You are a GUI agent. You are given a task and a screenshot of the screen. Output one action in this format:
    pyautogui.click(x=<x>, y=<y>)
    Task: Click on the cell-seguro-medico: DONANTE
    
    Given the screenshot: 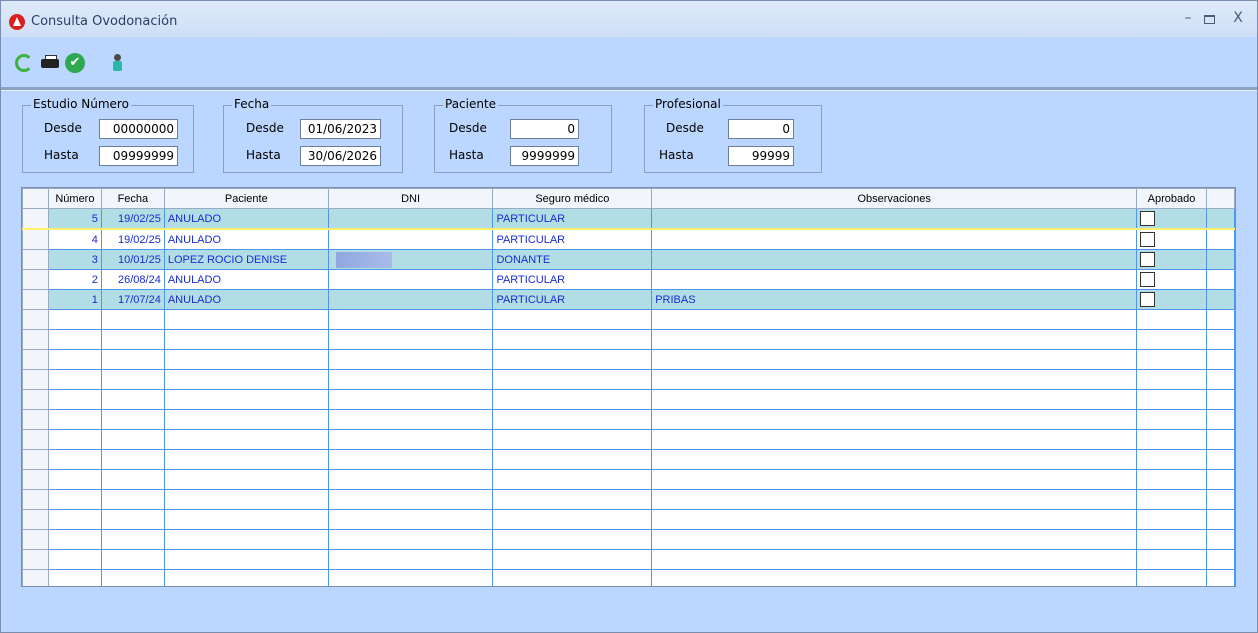 What is the action you would take?
    pyautogui.click(x=572, y=259)
    